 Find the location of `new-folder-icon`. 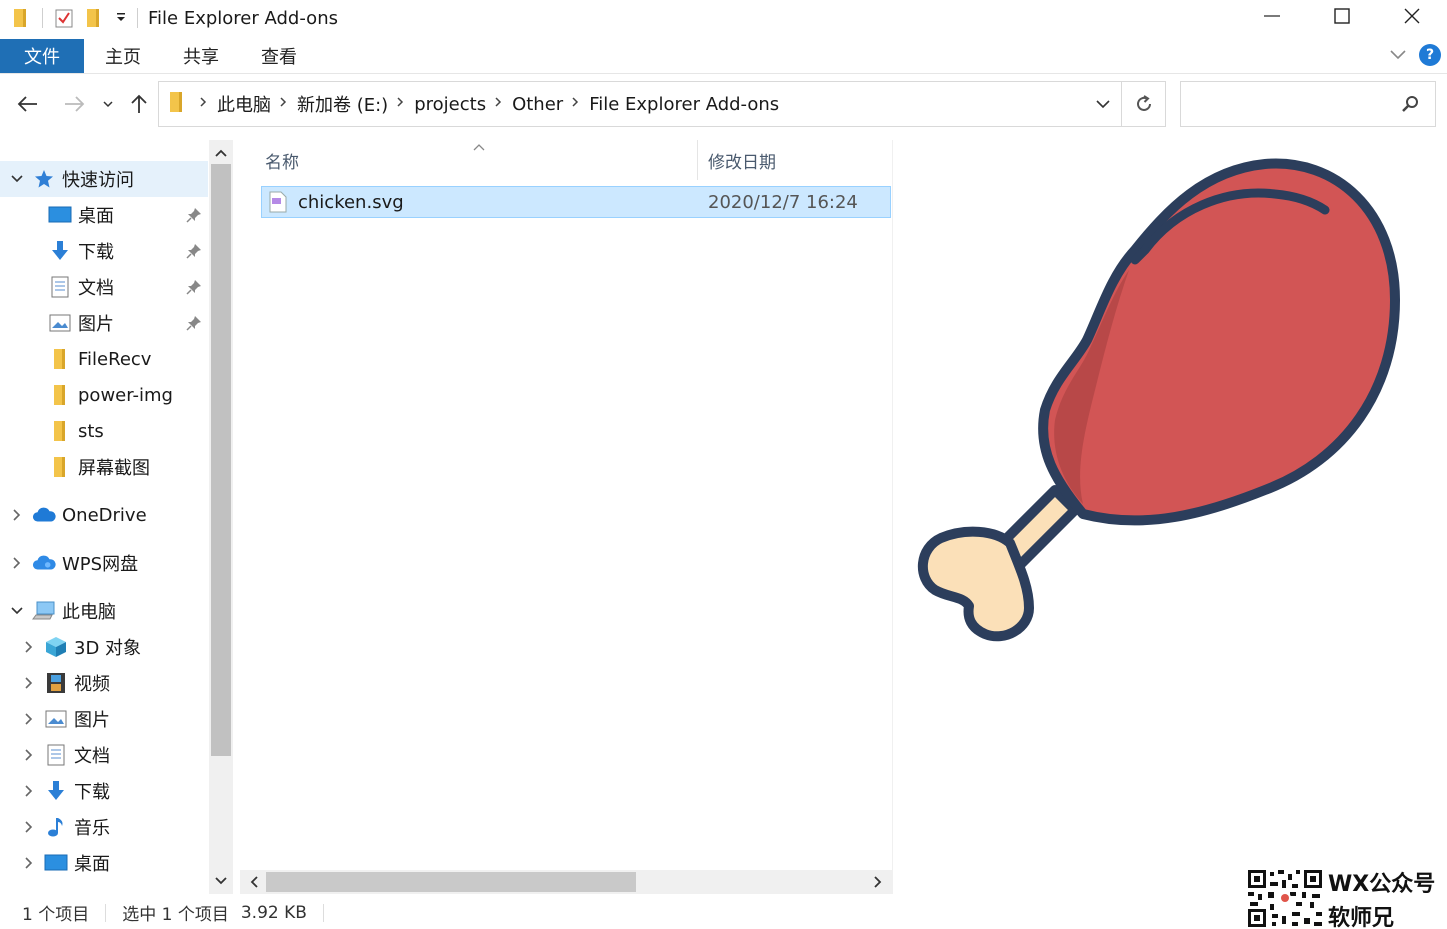

new-folder-icon is located at coordinates (94, 18).